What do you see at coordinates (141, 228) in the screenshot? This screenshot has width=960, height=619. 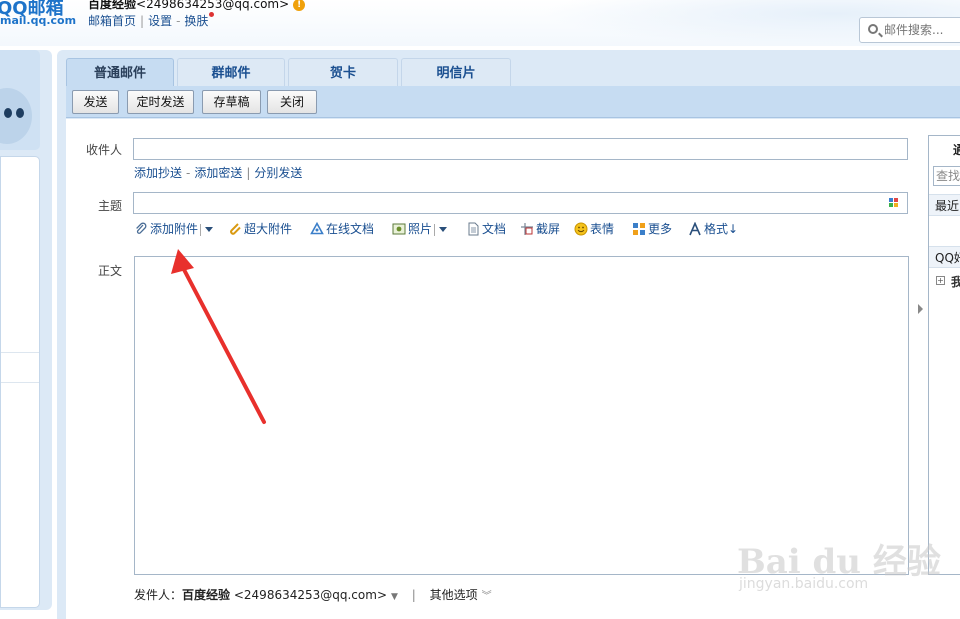 I see `paperclip-icon` at bounding box center [141, 228].